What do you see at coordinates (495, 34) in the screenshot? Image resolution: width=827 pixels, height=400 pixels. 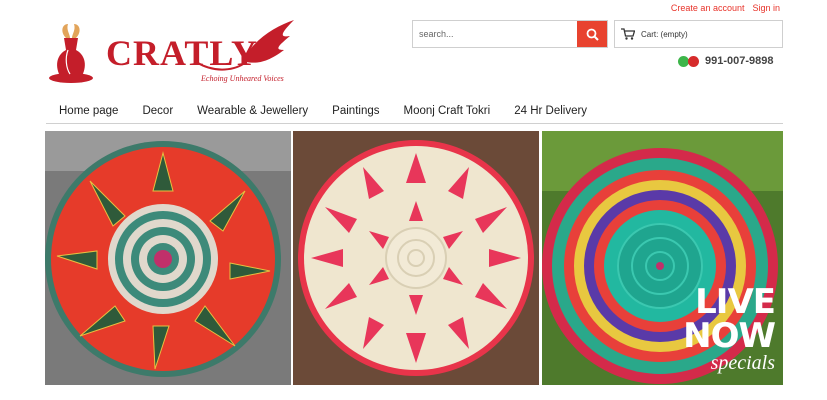 I see `search-input` at bounding box center [495, 34].